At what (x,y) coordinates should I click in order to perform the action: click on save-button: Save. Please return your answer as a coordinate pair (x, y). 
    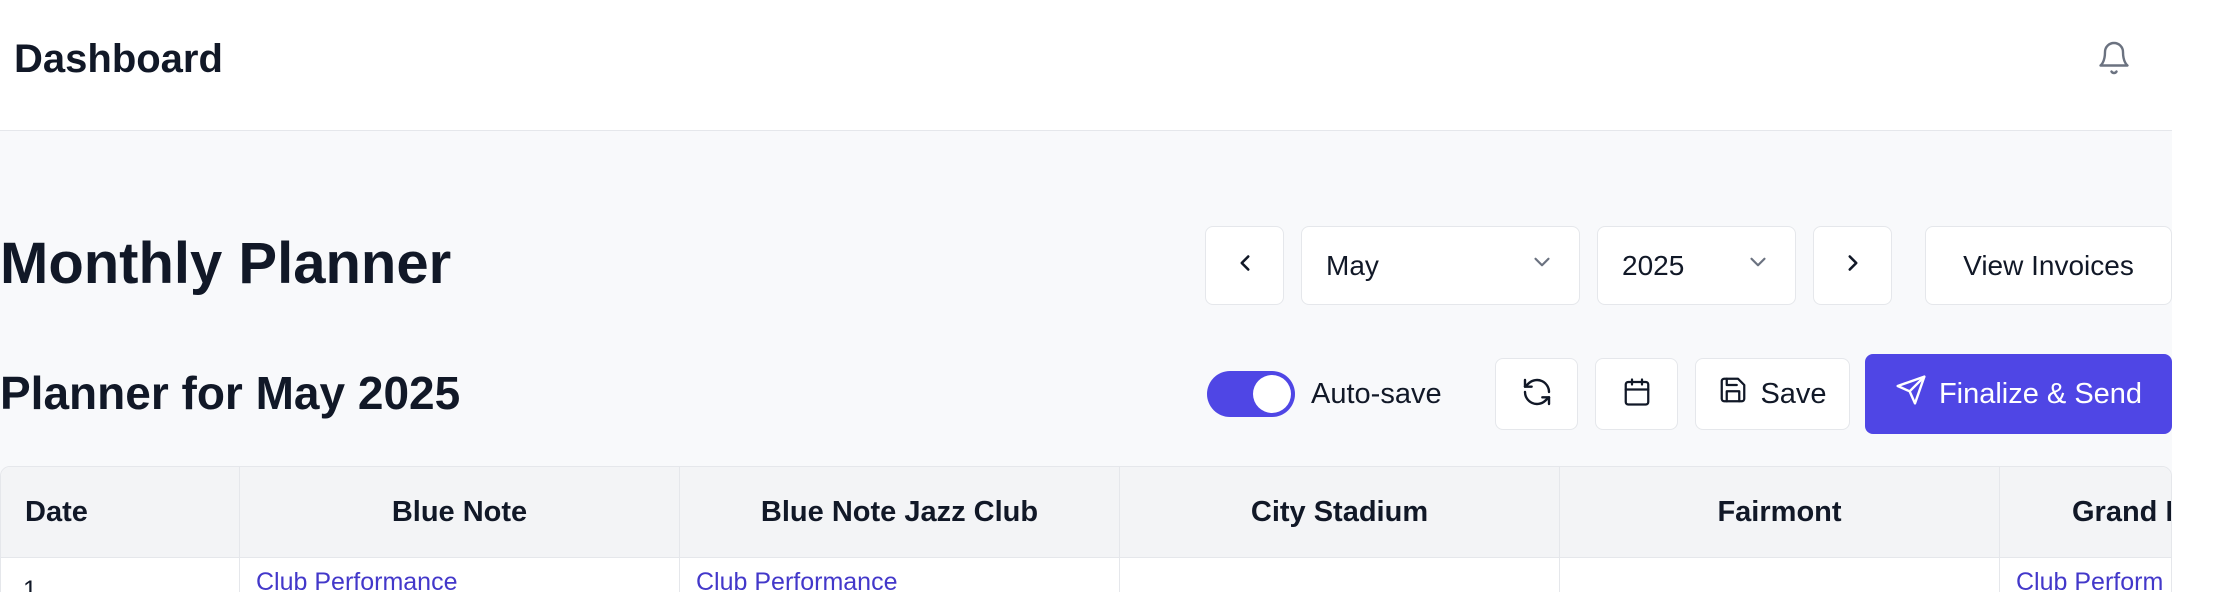
    Looking at the image, I should click on (1772, 394).